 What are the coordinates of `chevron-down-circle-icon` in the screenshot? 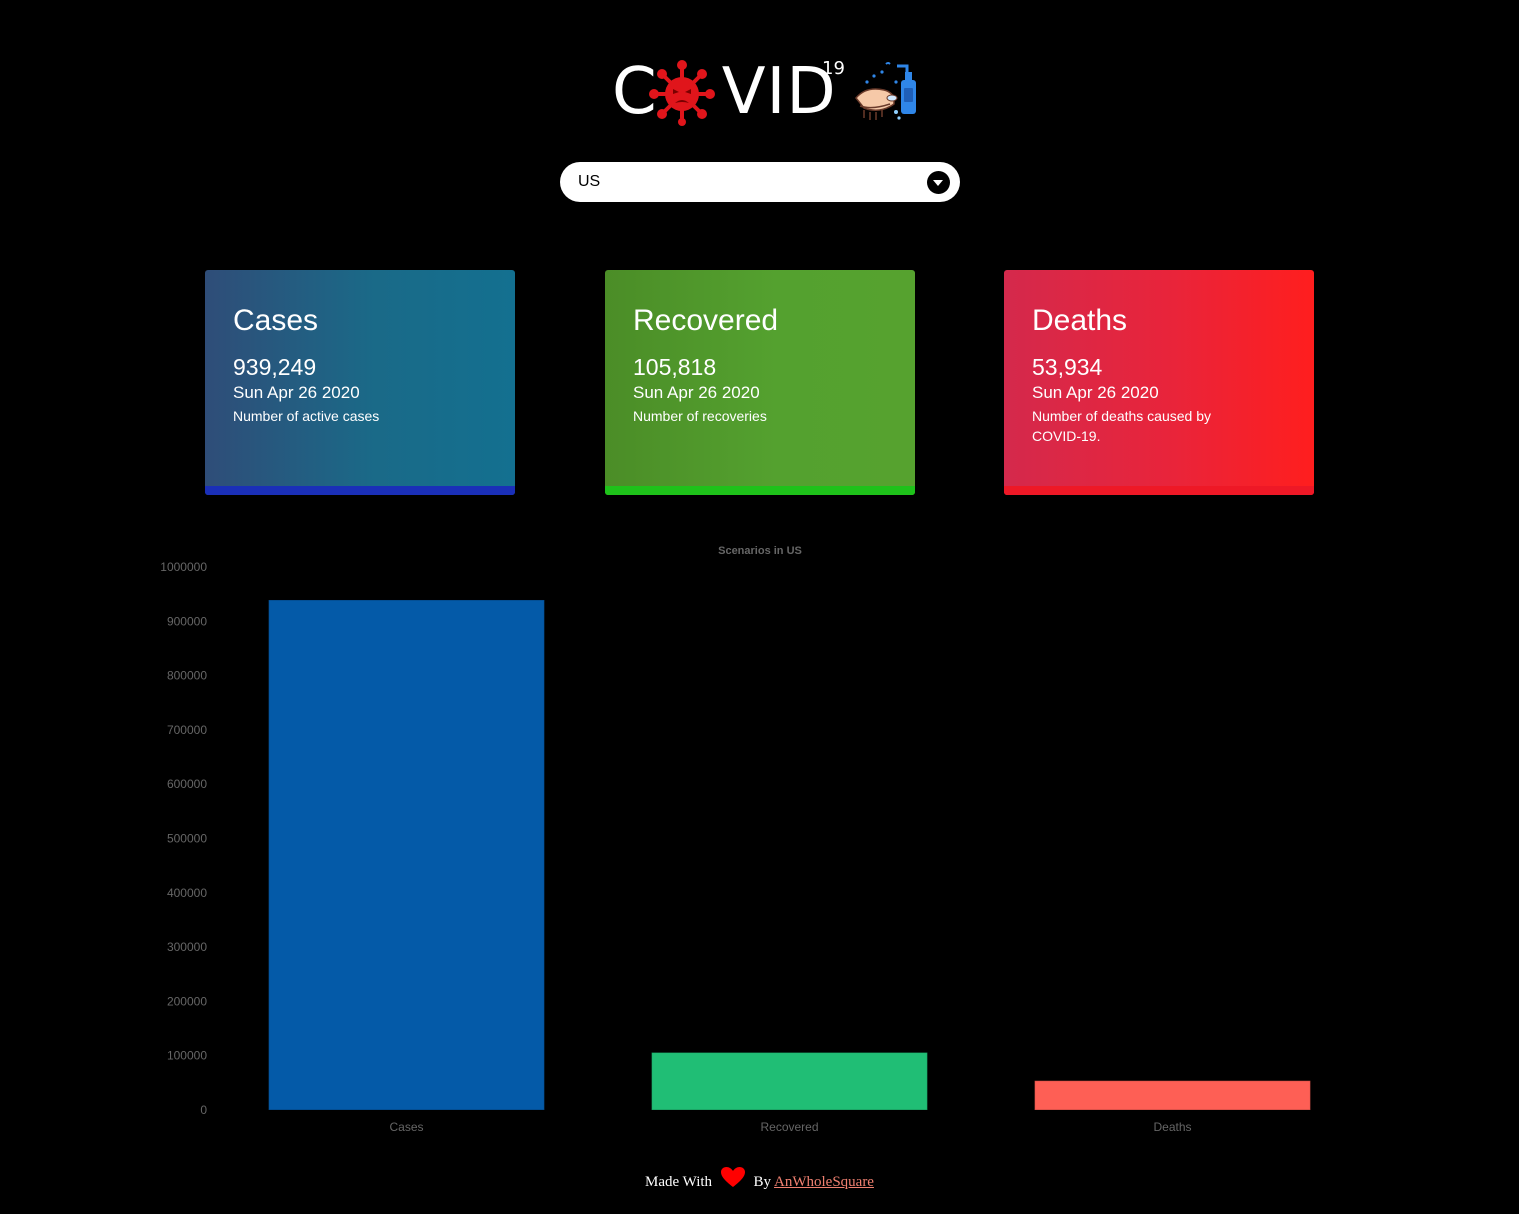 It's located at (938, 182).